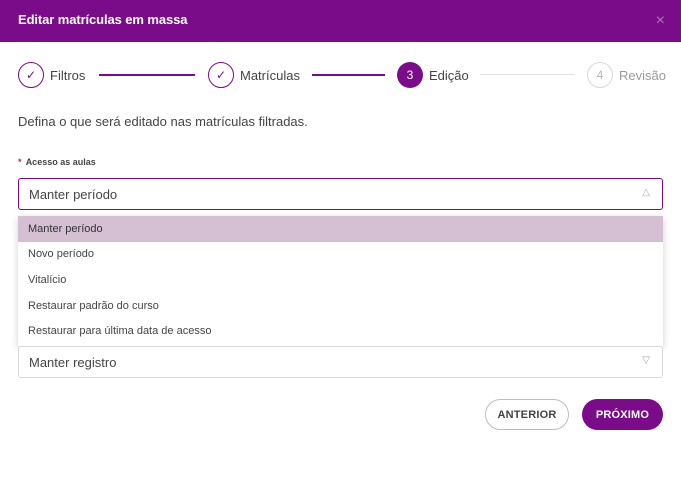  Describe the element at coordinates (642, 75) in the screenshot. I see `step-label: Revisão` at that location.